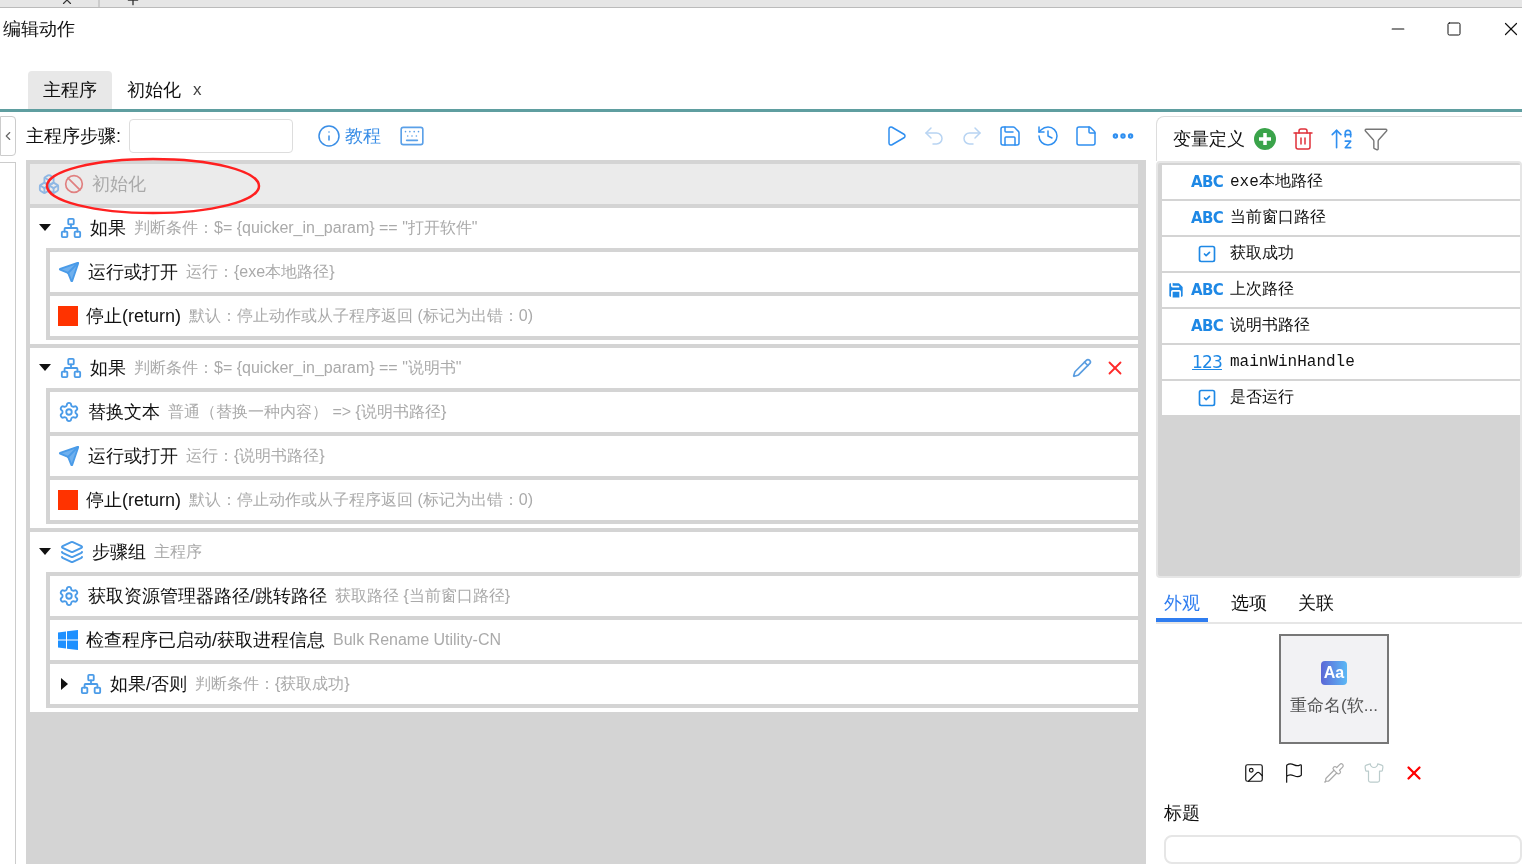  I want to click on variable-item: ABC 说明书路径, so click(1341, 326).